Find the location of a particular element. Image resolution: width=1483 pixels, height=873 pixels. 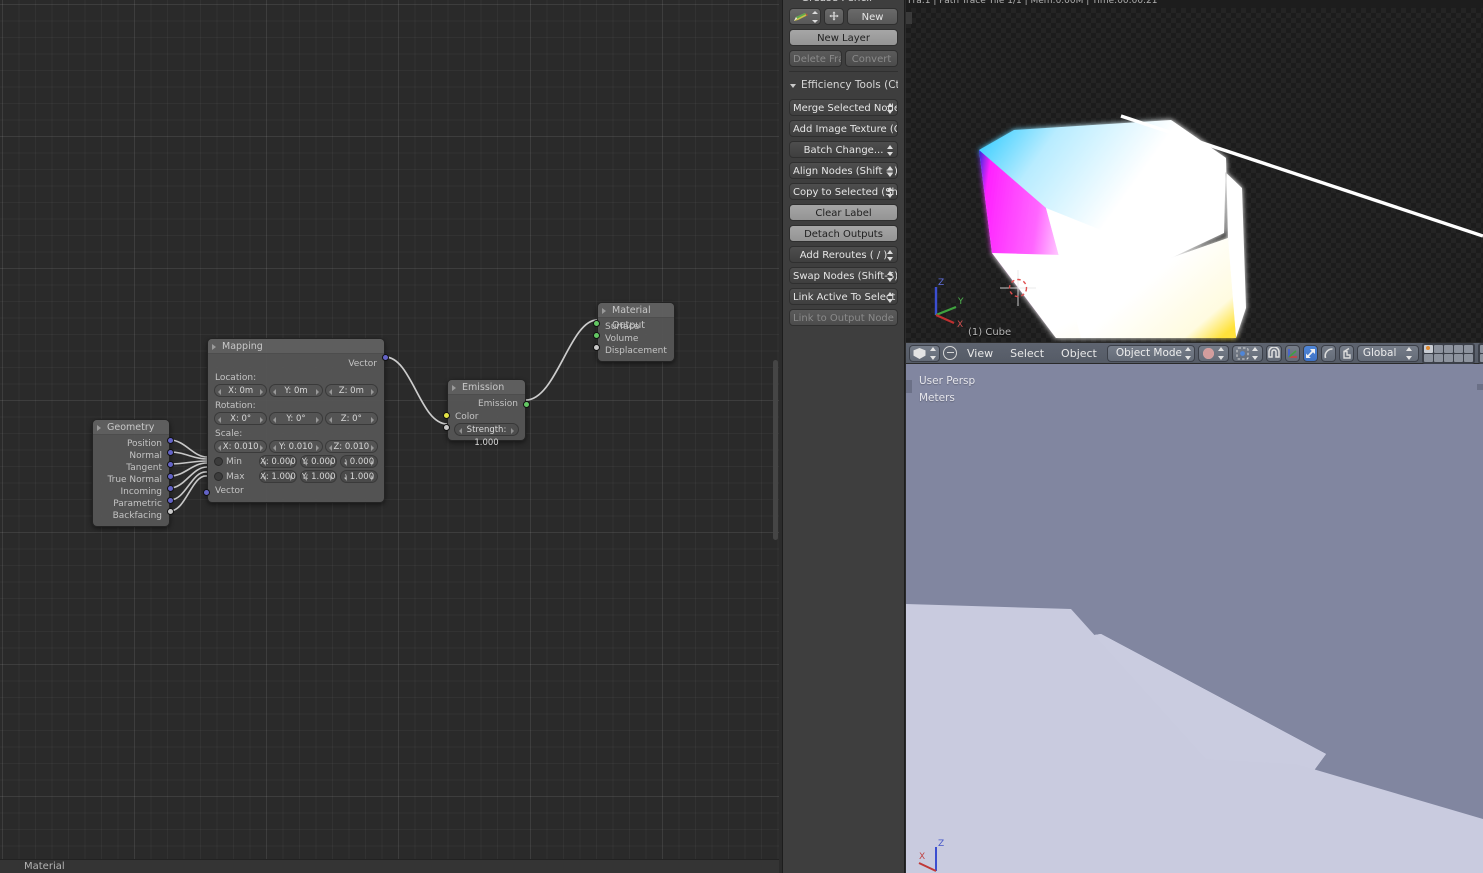

scale-z-field: Z: 0.010 is located at coordinates (351, 446).